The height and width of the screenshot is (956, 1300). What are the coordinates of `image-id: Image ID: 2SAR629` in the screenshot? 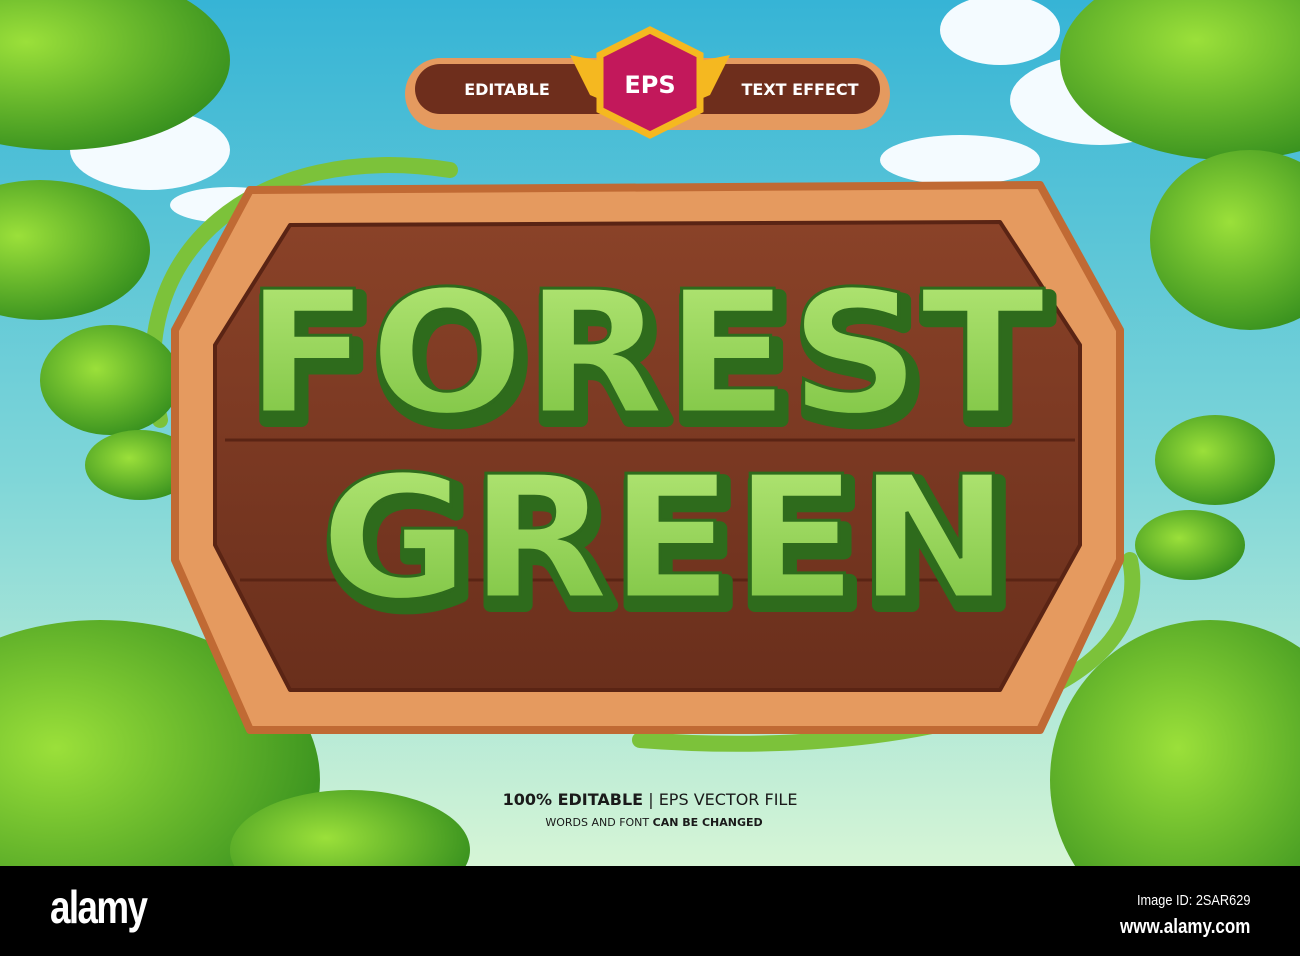 It's located at (1193, 900).